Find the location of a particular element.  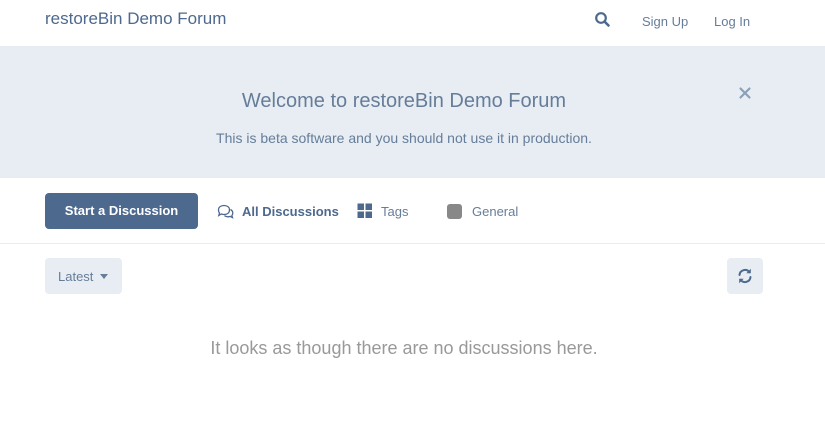

refresh-icon is located at coordinates (745, 276).